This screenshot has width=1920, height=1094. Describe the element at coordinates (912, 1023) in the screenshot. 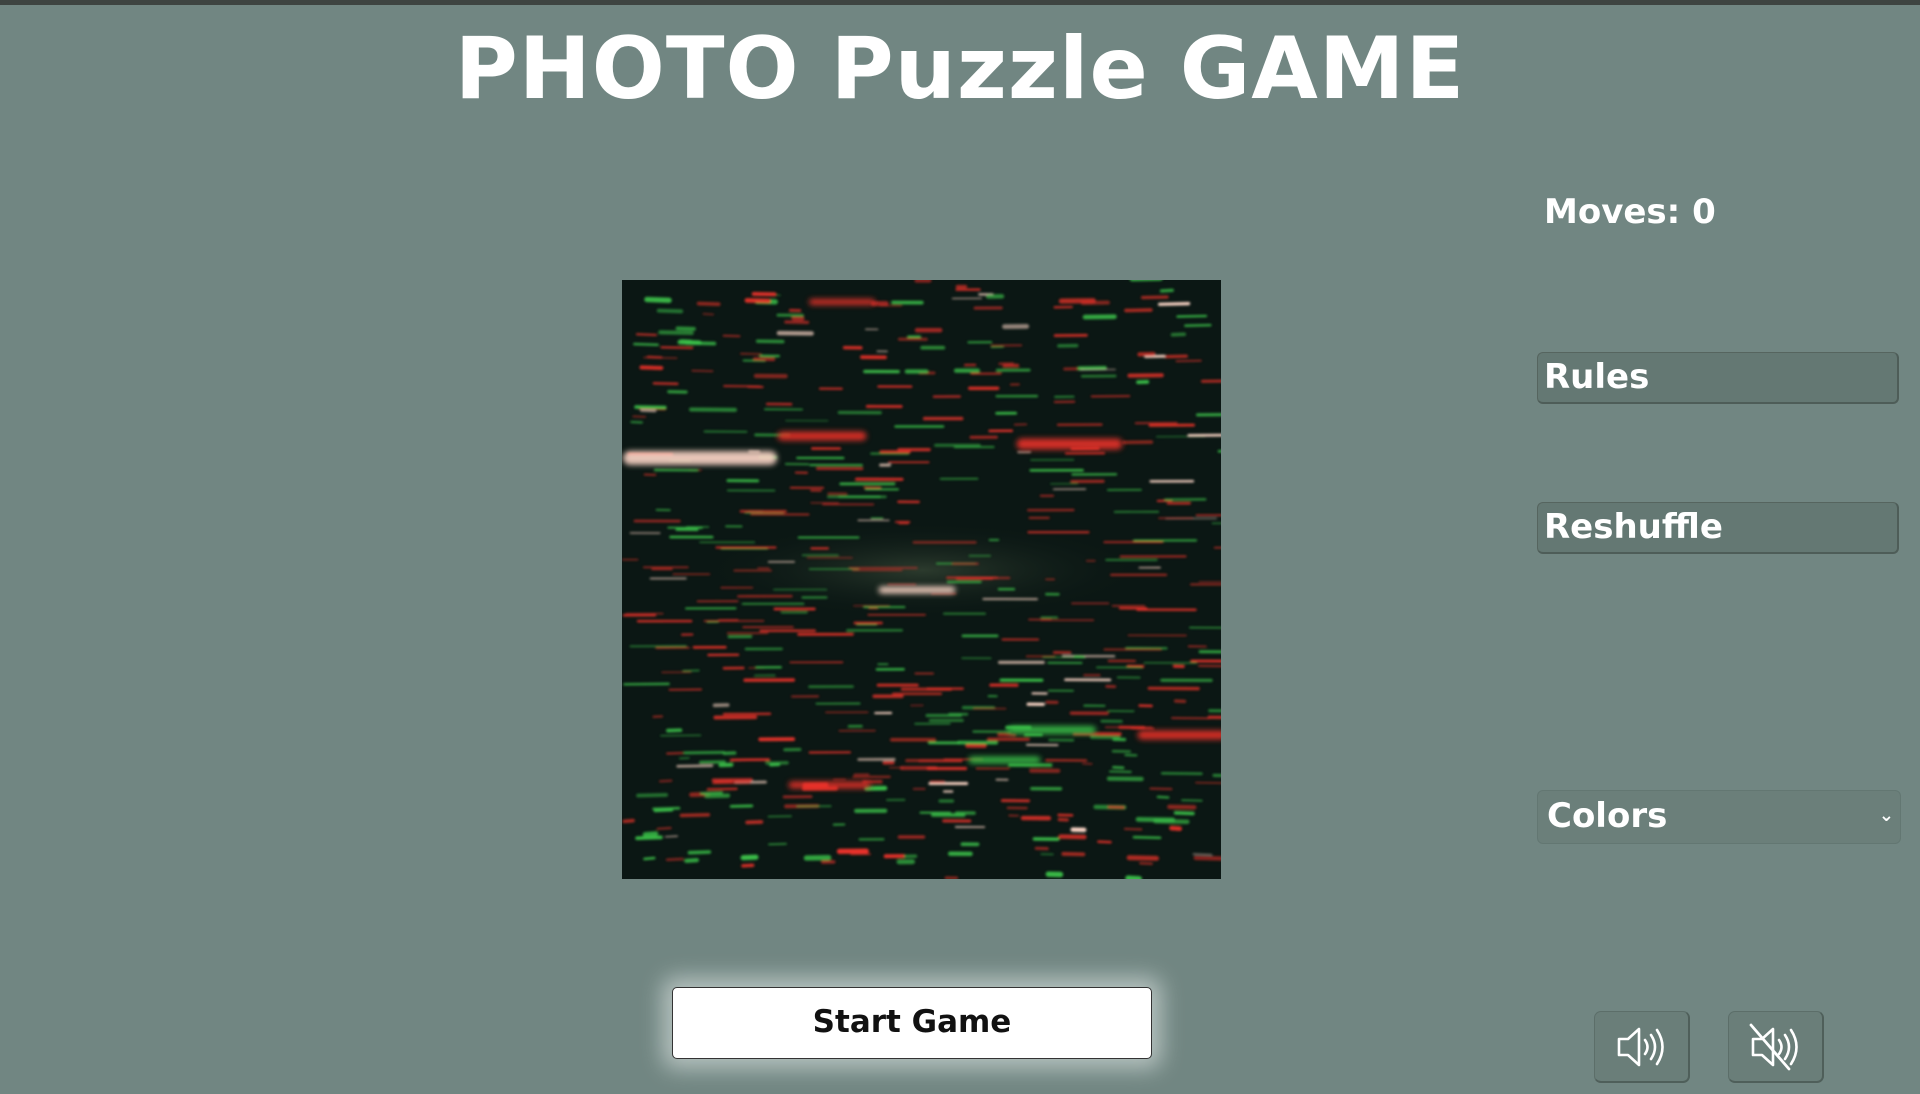

I see `start-game-button: Start Game` at that location.